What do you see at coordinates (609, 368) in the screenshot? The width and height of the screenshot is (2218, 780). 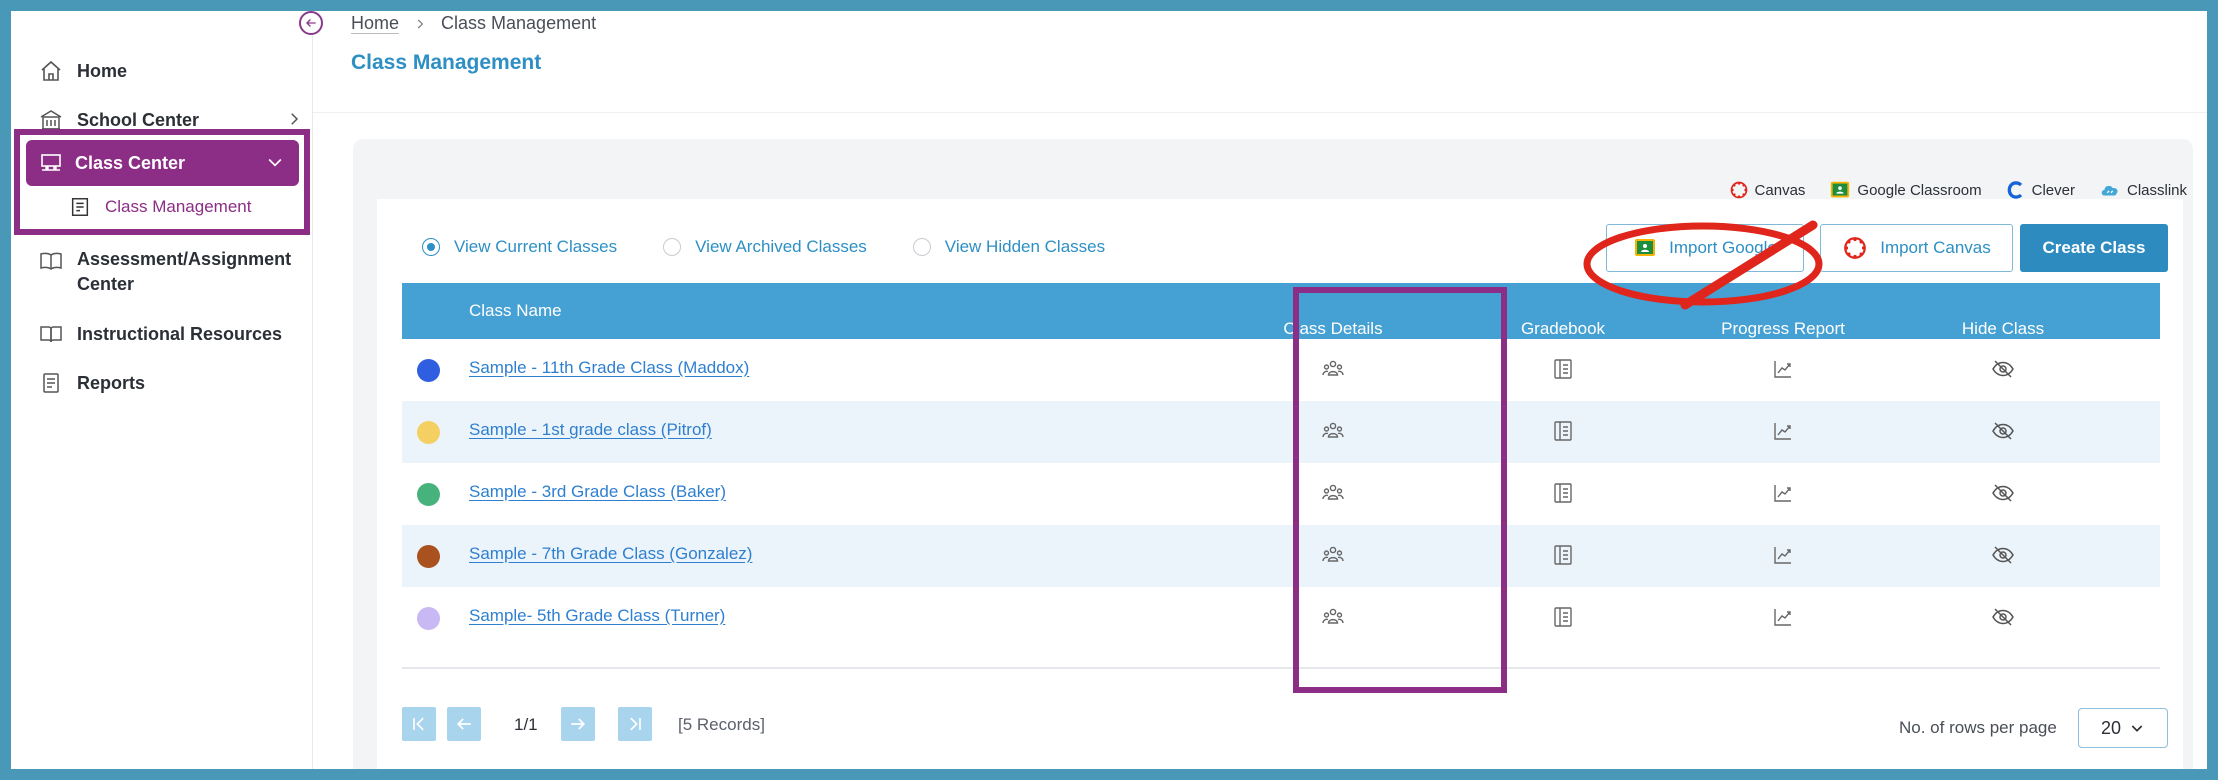 I see `class-name-link: Sample - 11th Grade Class (Maddox)` at bounding box center [609, 368].